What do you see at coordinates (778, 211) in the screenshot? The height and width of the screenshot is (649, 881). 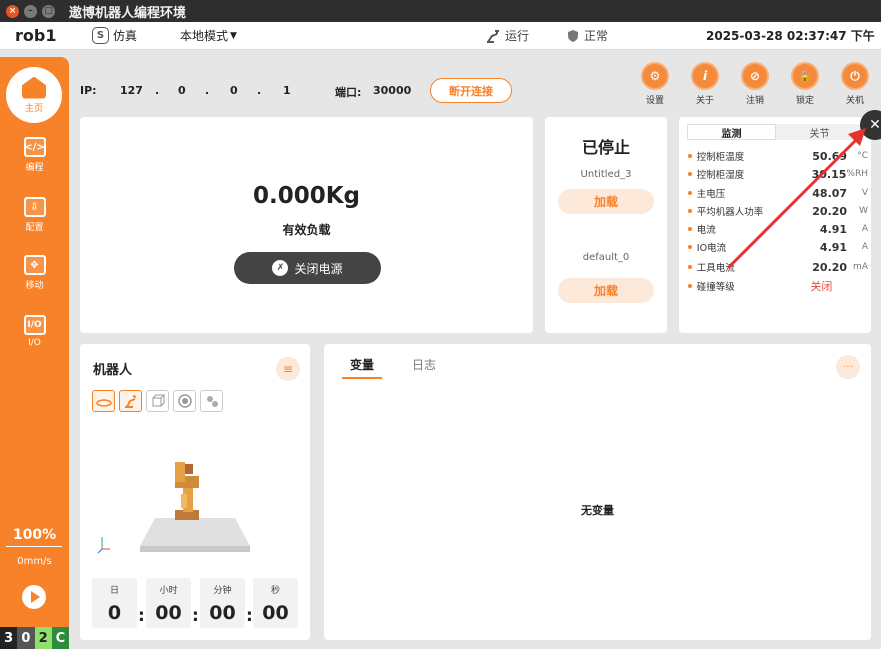 I see `monitor-row: 平均机器人功率 20.20 W` at bounding box center [778, 211].